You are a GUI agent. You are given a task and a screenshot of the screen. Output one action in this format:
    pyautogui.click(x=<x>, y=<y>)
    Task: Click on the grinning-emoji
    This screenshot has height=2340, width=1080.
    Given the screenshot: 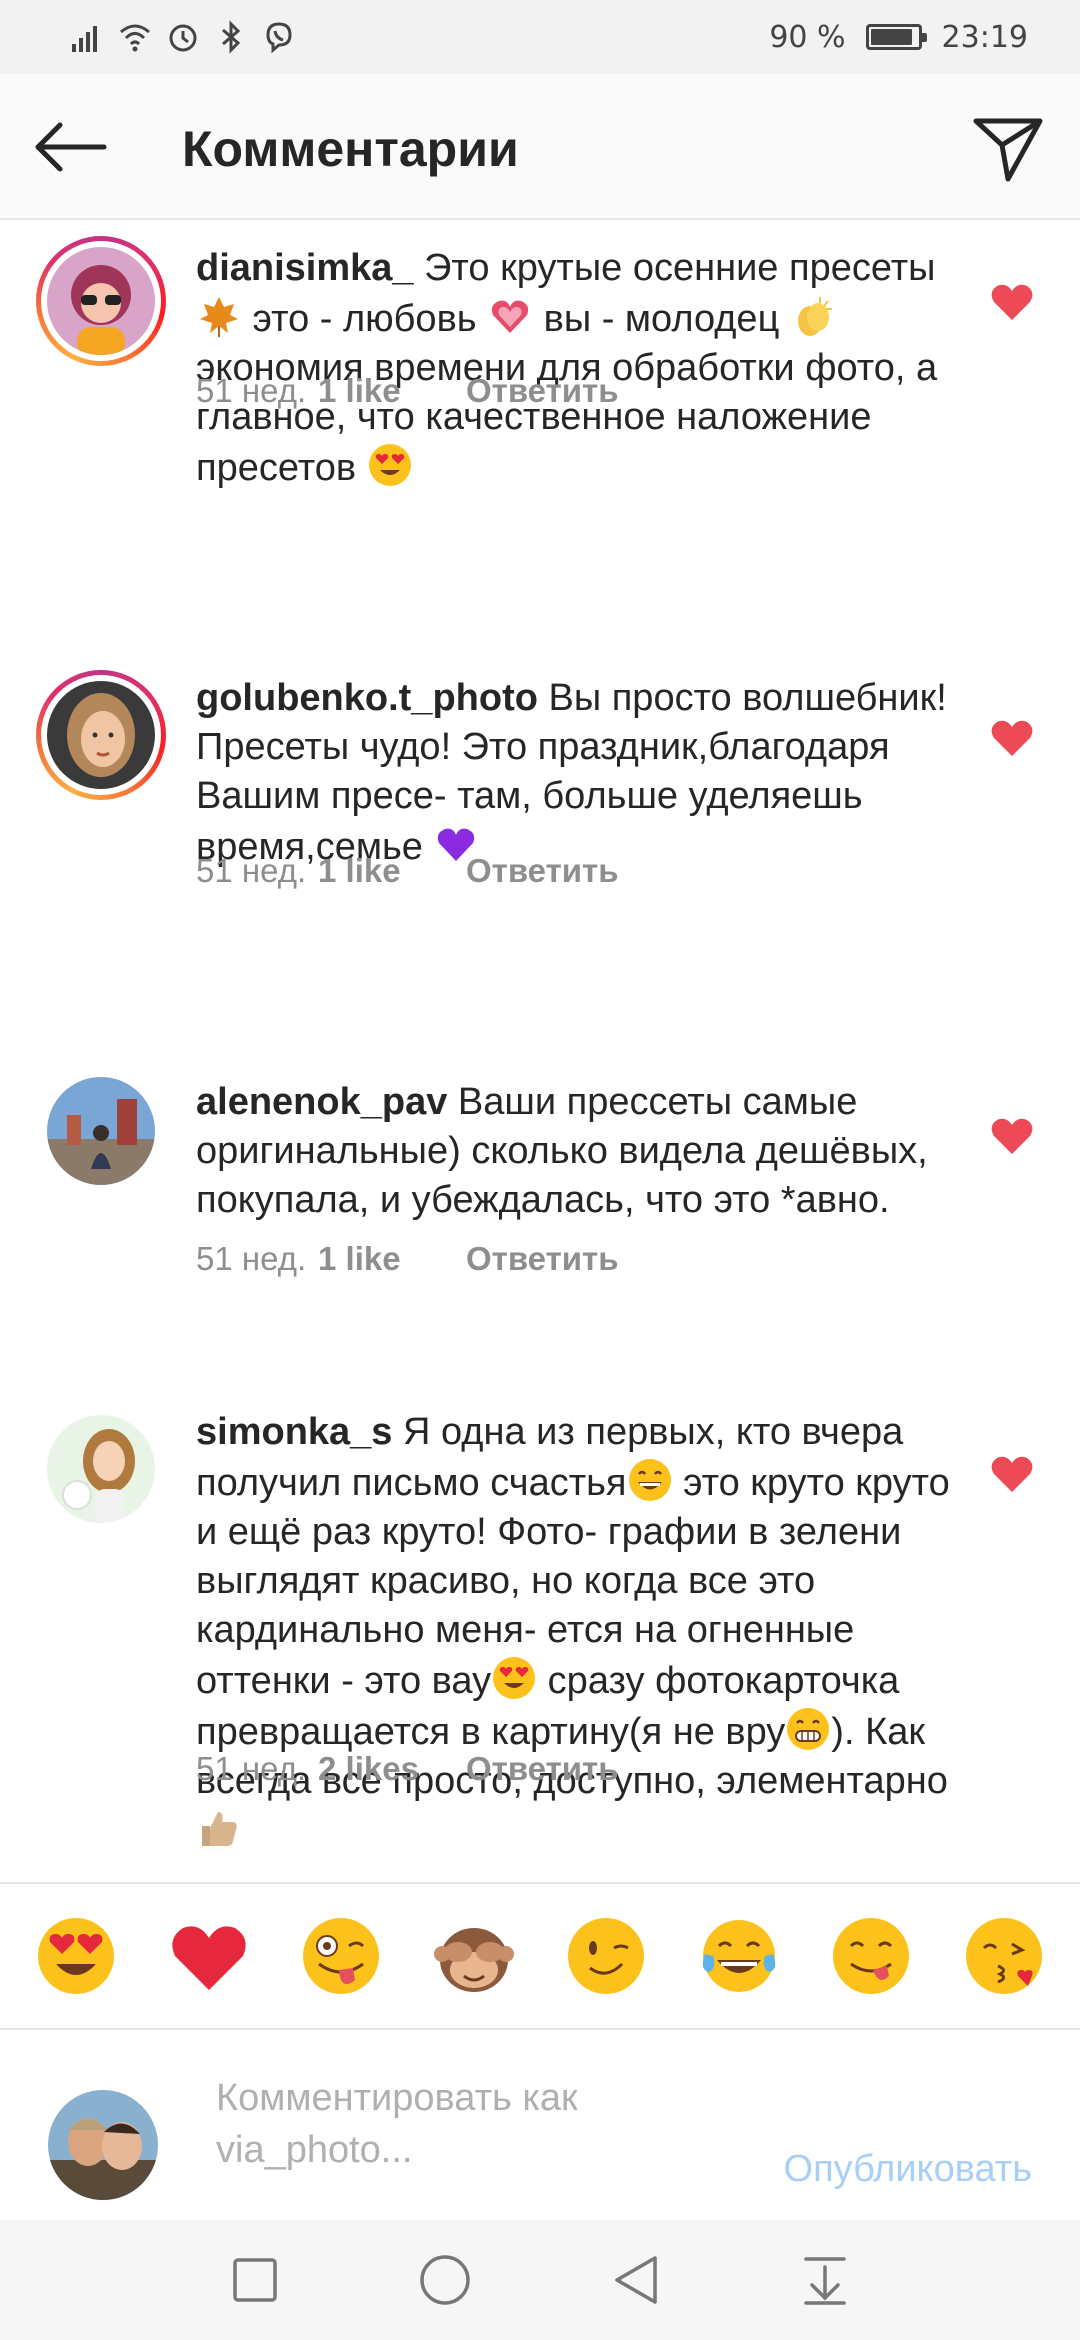 What is the action you would take?
    pyautogui.click(x=649, y=1480)
    